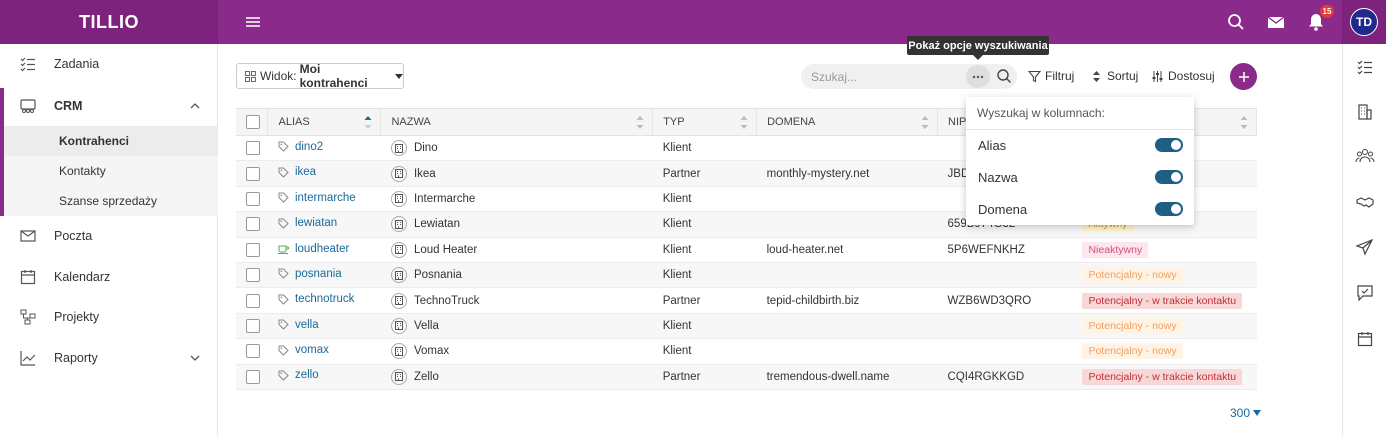 Image resolution: width=1386 pixels, height=436 pixels. What do you see at coordinates (978, 76) in the screenshot?
I see `search-options-button` at bounding box center [978, 76].